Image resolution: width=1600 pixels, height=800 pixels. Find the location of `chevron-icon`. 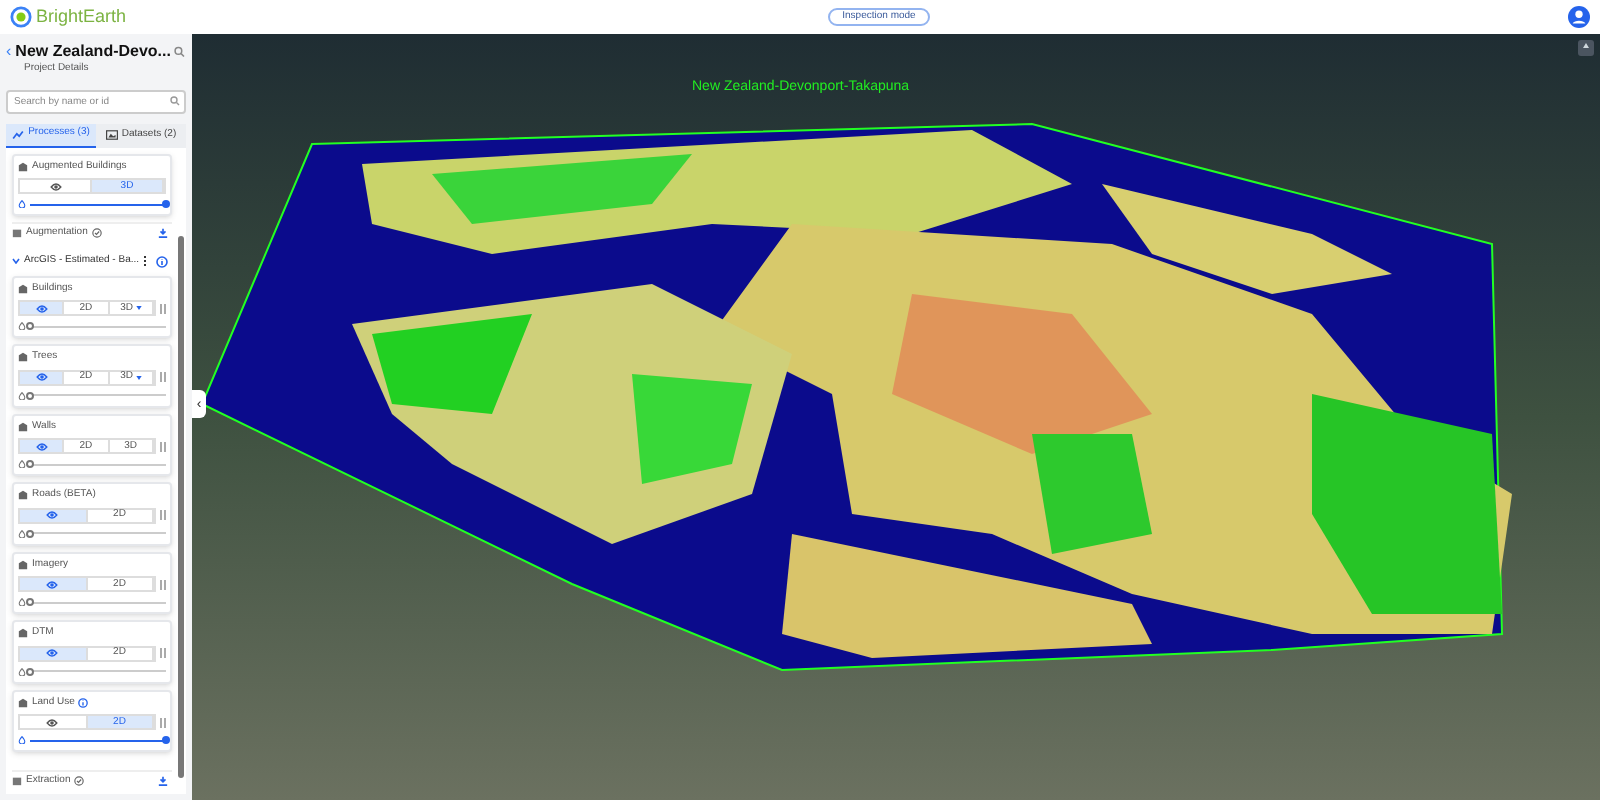

chevron-icon is located at coordinates (16, 261).